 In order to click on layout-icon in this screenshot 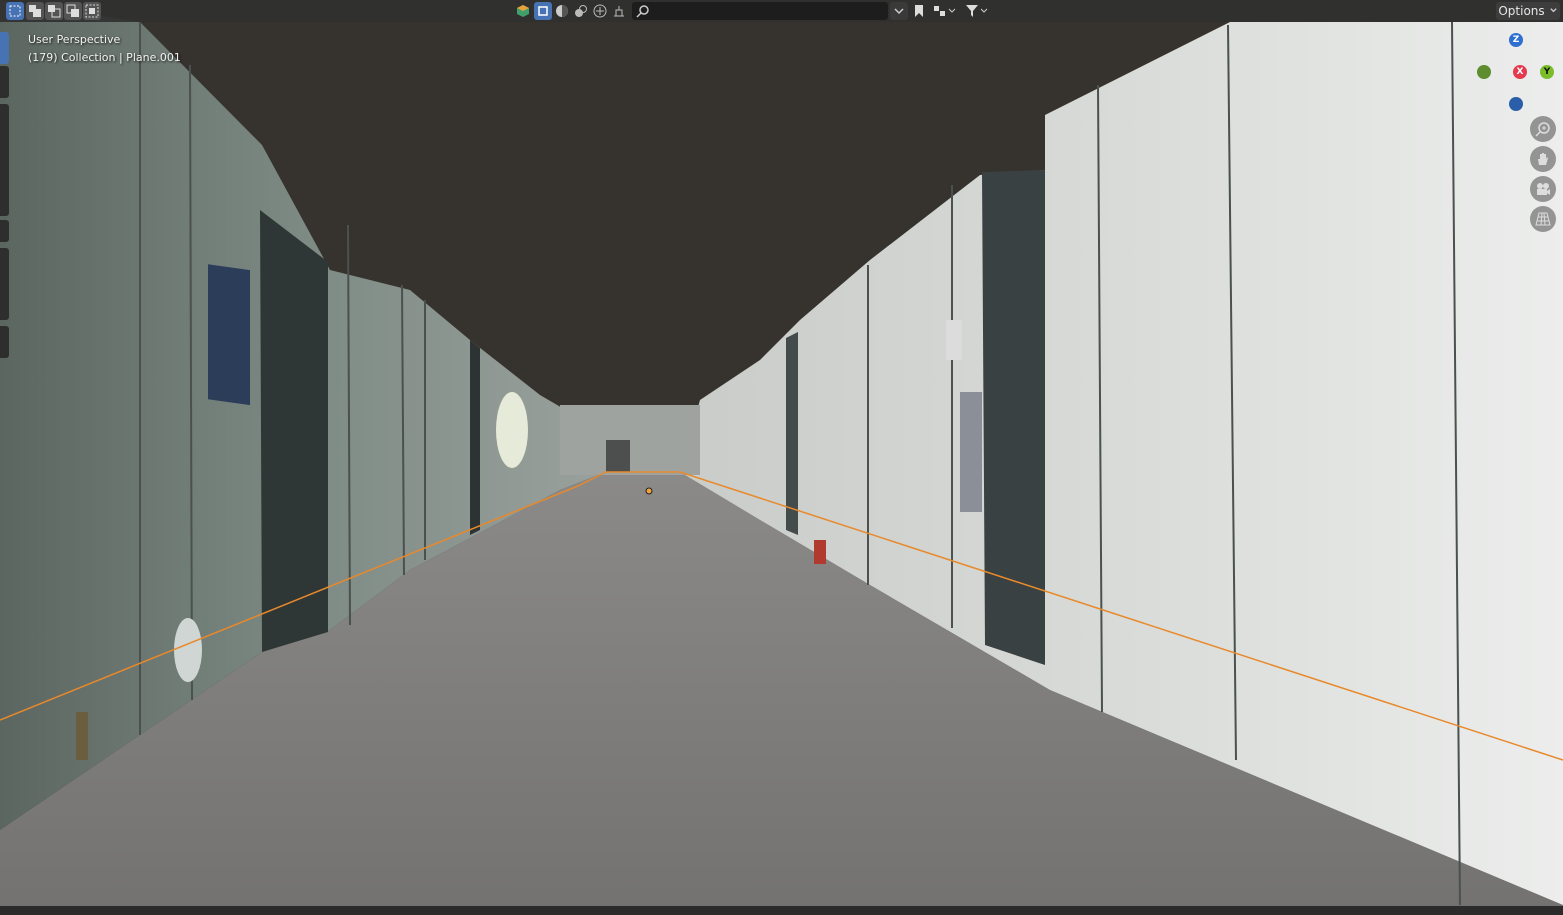, I will do `click(619, 11)`.